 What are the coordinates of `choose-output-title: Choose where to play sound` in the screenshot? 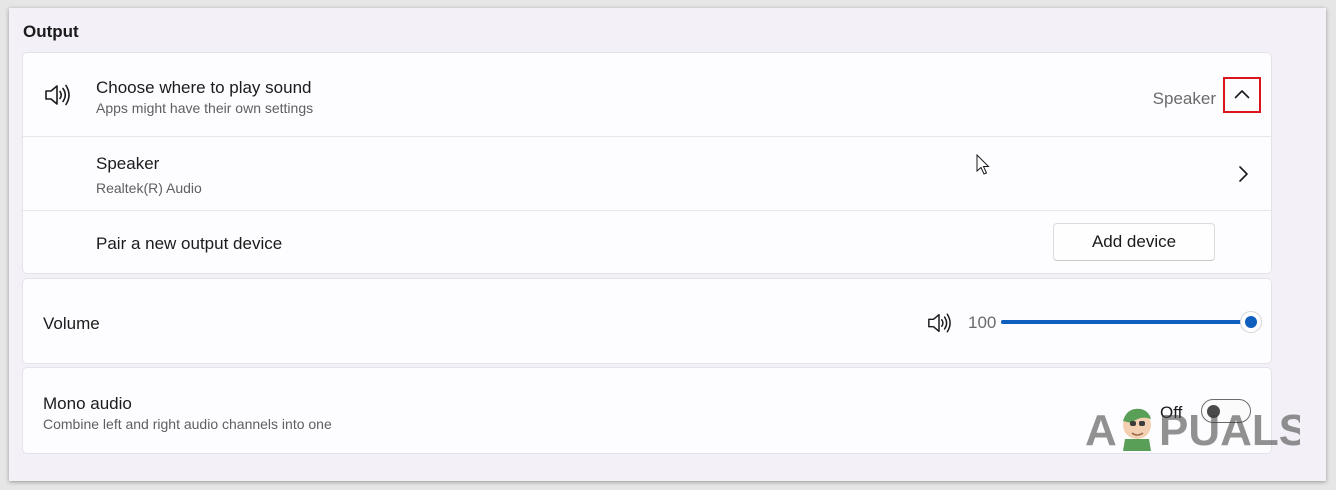 It's located at (204, 87).